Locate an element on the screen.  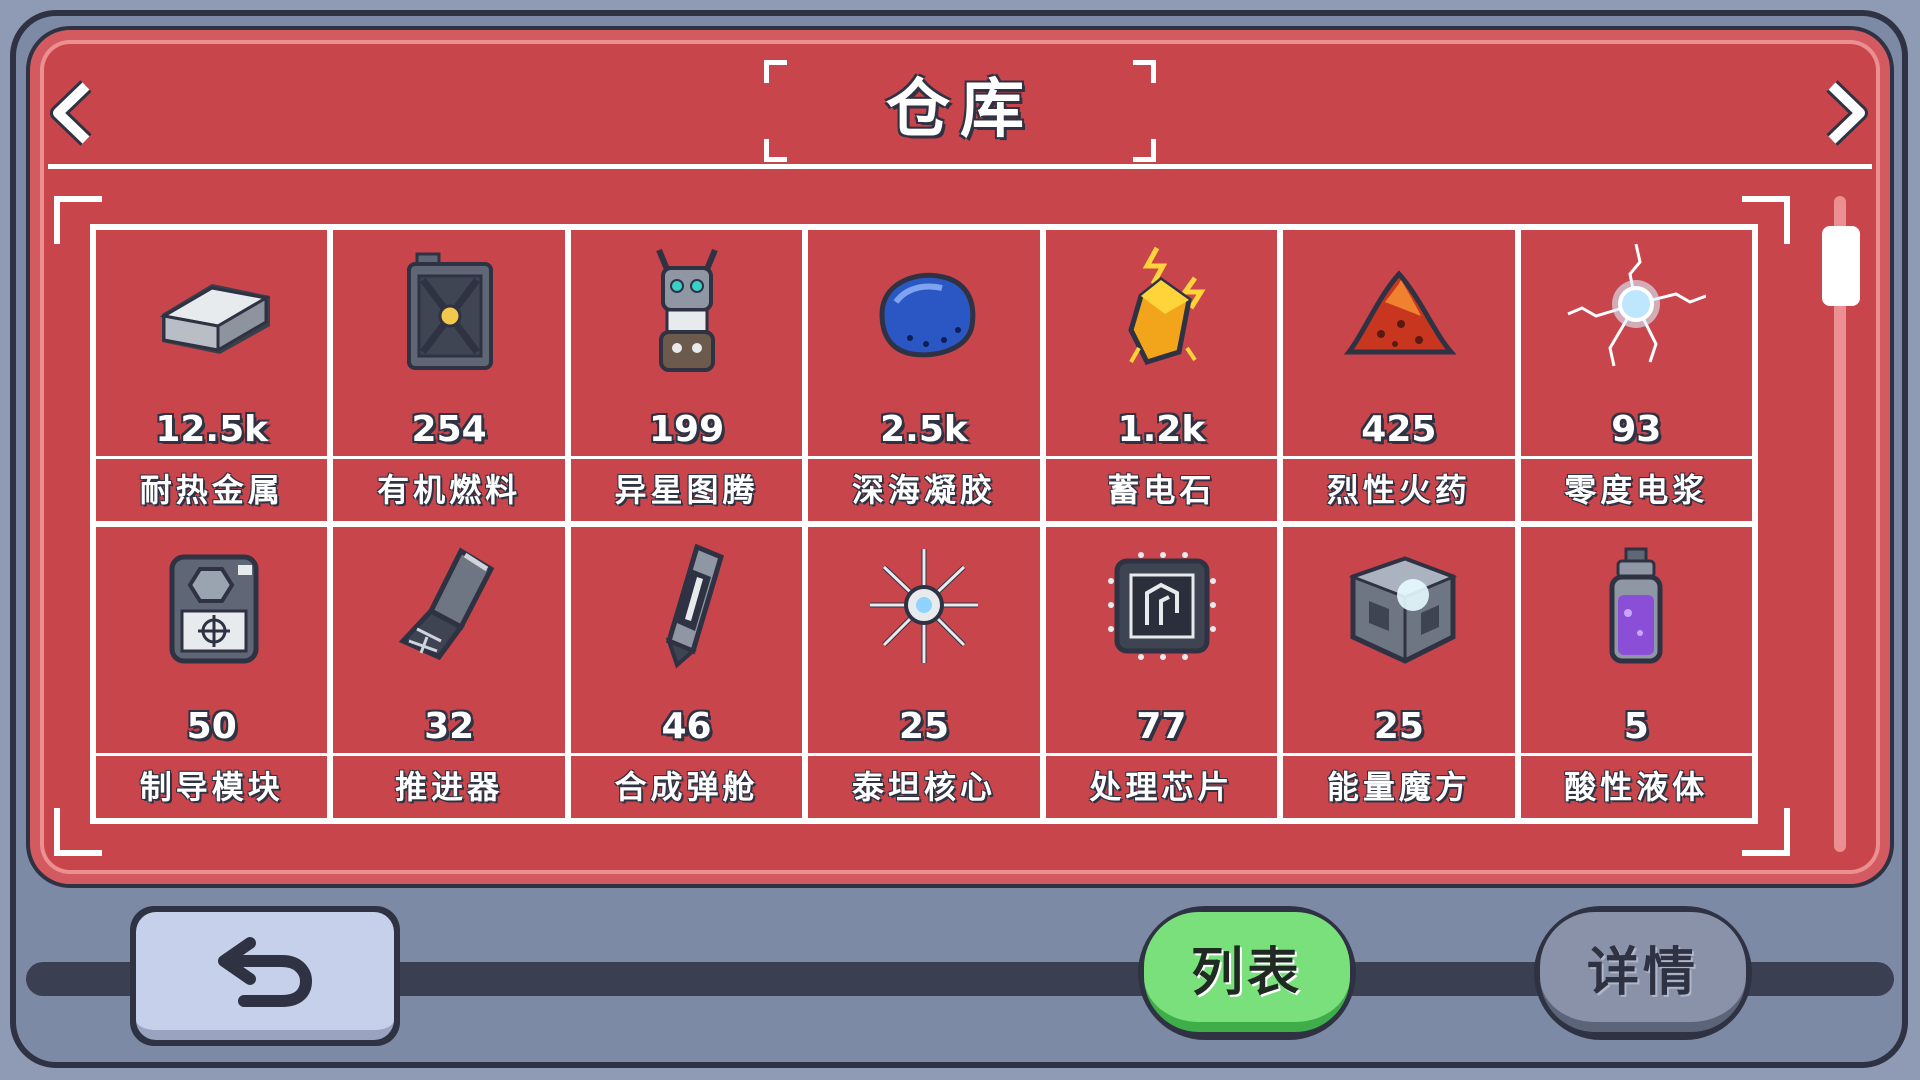
alien-totem-icon is located at coordinates (686, 310).